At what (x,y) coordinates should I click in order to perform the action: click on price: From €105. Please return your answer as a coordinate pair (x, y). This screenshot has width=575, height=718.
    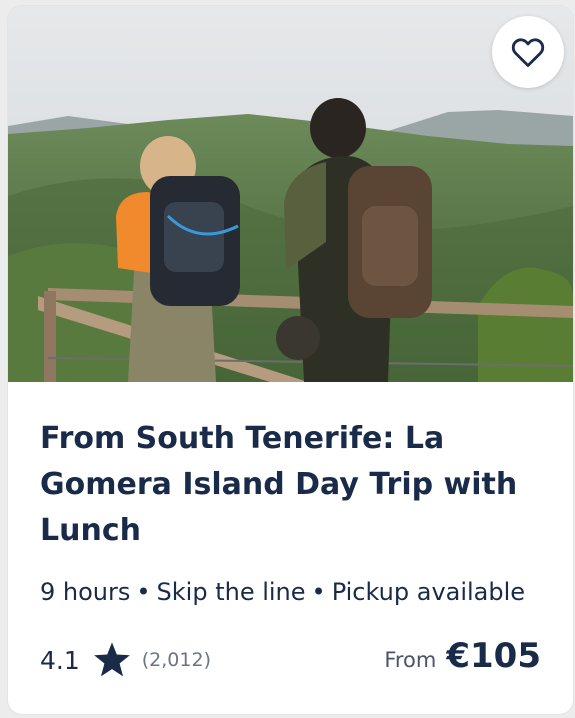
    Looking at the image, I should click on (462, 660).